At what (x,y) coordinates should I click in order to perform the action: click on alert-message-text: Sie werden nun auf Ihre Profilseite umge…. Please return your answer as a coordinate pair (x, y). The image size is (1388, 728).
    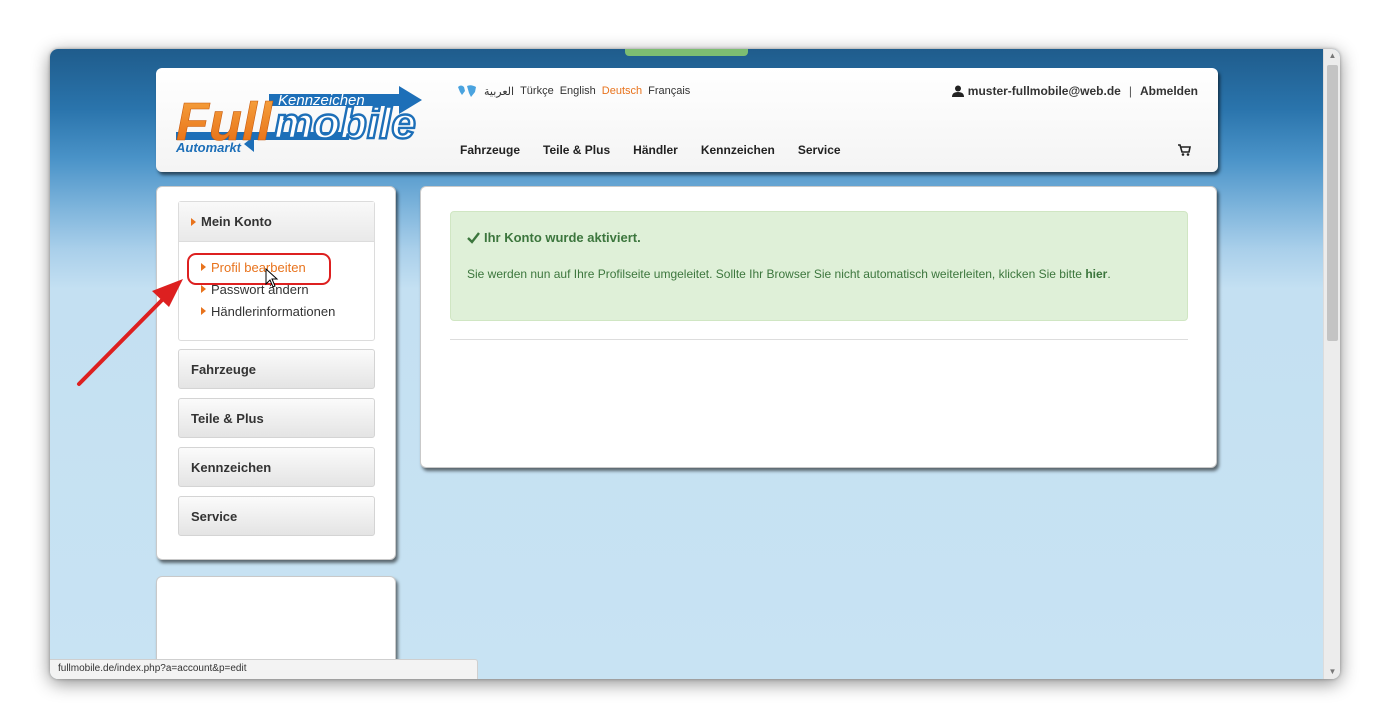
    Looking at the image, I should click on (774, 274).